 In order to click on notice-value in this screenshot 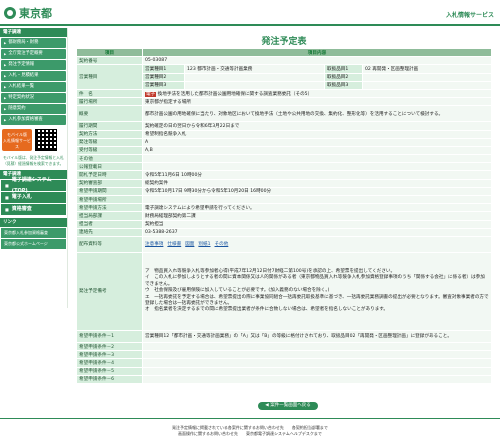, I will do `click(317, 167)`.